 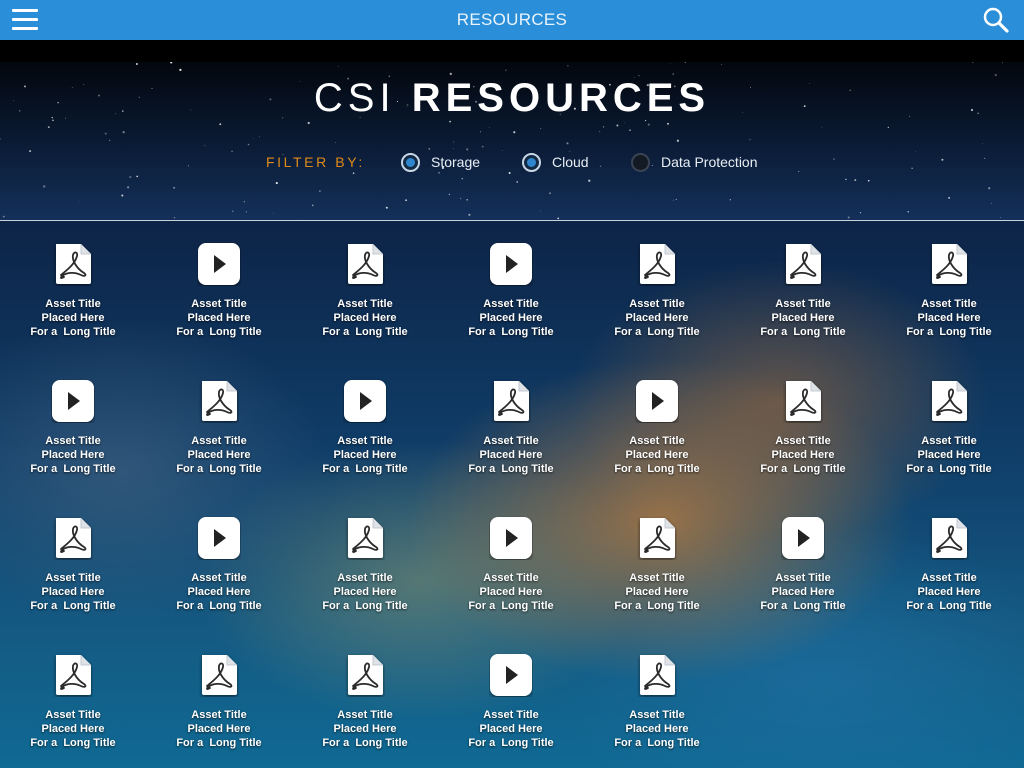 What do you see at coordinates (570, 162) in the screenshot?
I see `filter-cloud-label: Cloud` at bounding box center [570, 162].